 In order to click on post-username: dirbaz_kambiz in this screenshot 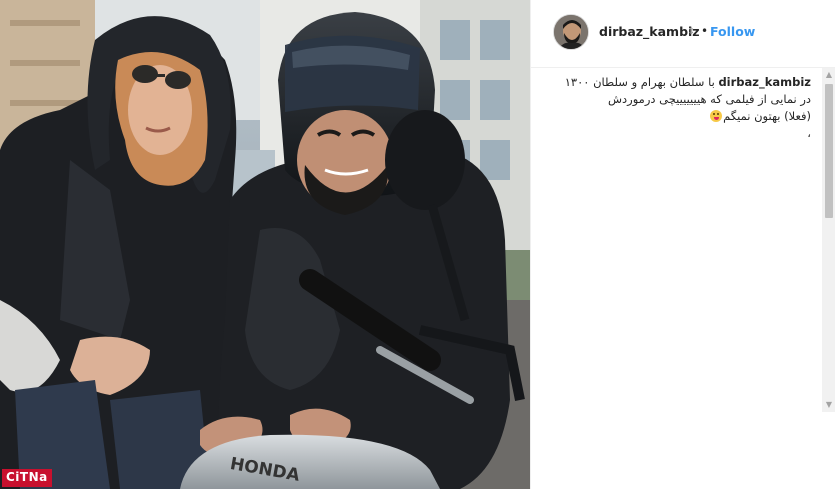, I will do `click(649, 32)`.